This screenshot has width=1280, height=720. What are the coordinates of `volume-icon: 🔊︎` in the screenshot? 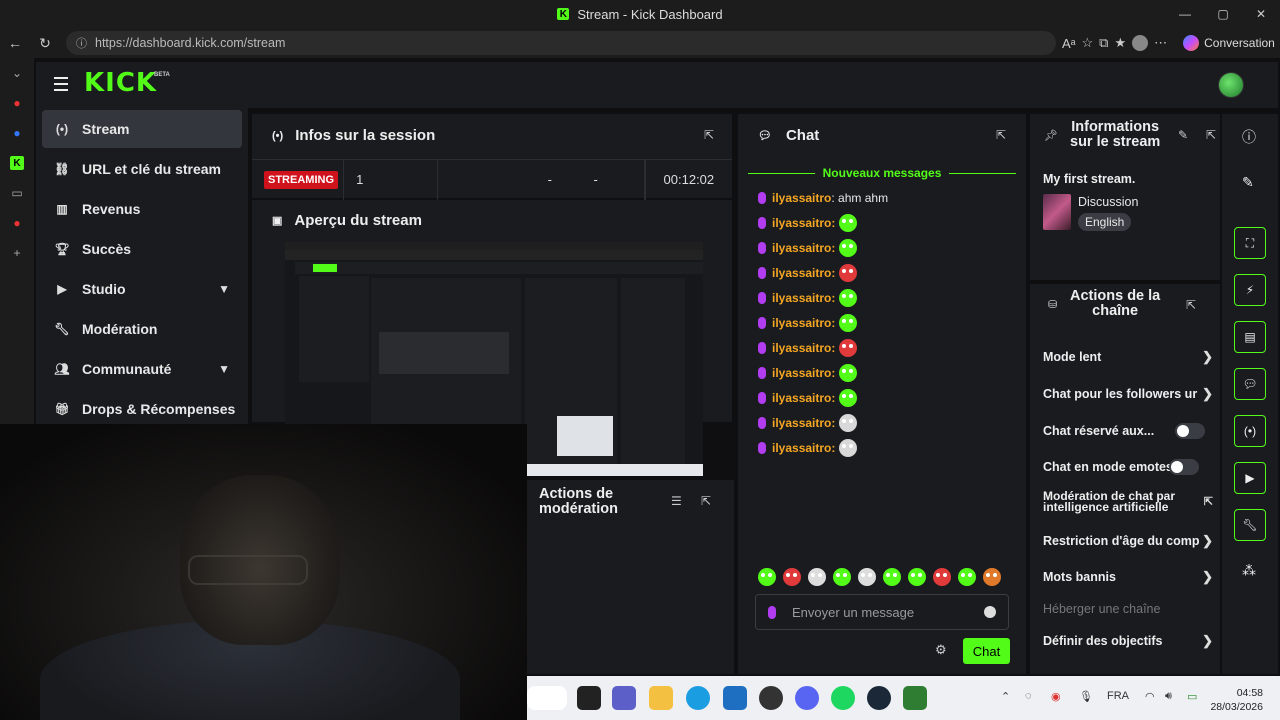 It's located at (1168, 696).